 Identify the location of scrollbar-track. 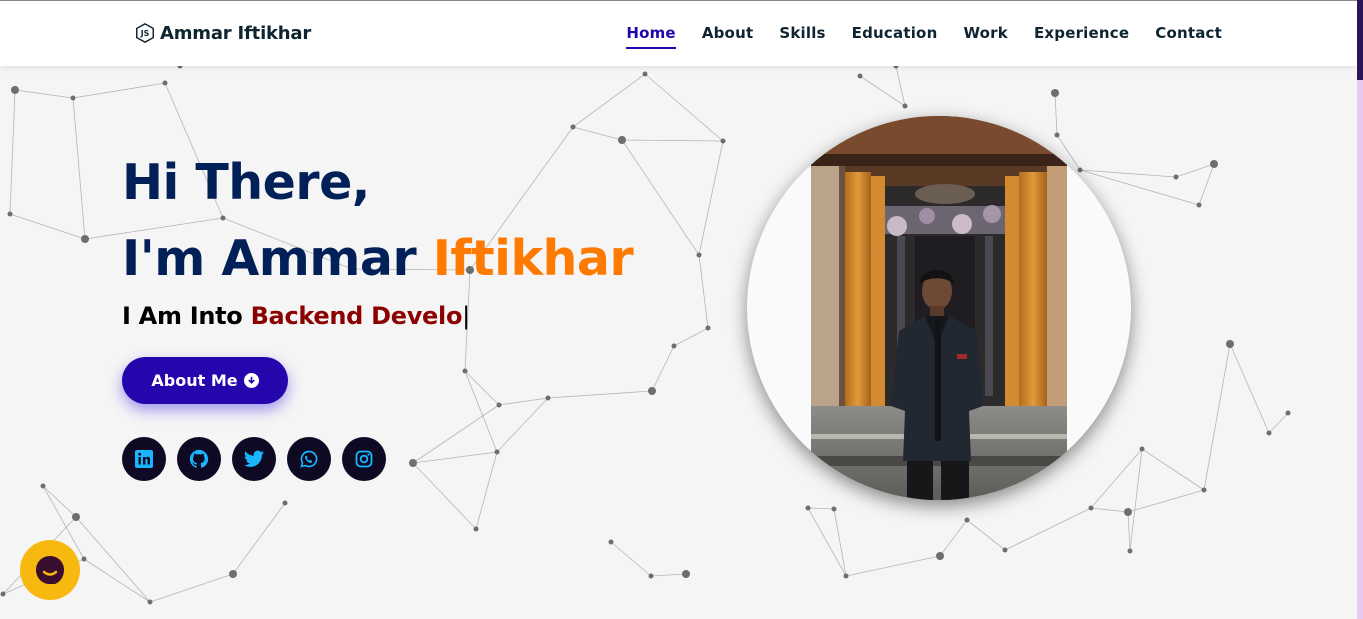
(1360, 349).